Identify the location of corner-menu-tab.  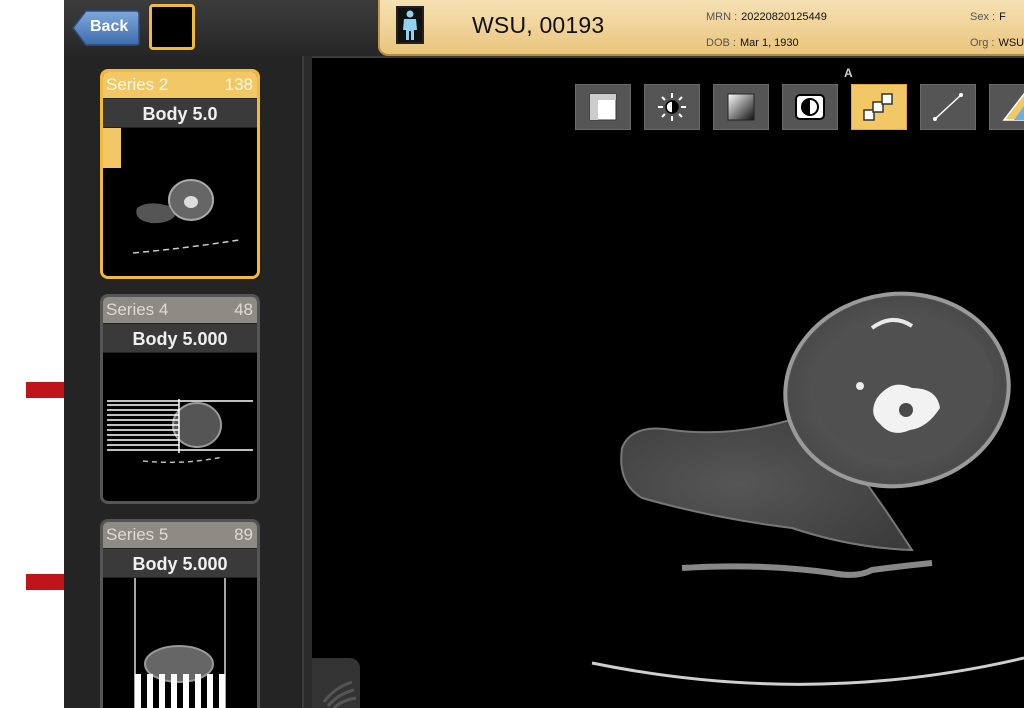
(336, 683).